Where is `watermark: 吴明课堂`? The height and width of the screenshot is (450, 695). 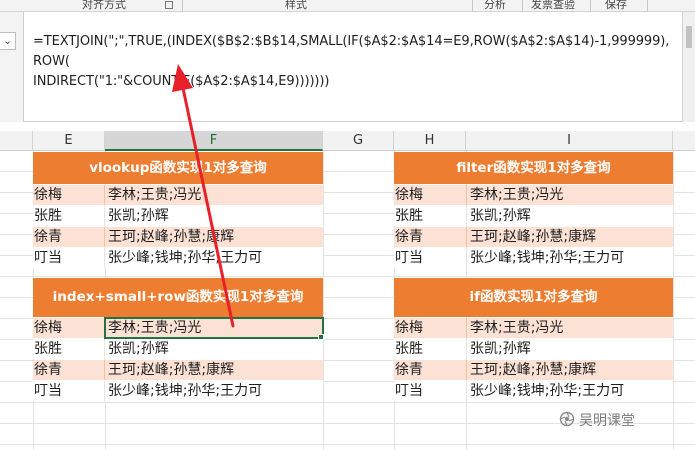
watermark: 吴明课堂 is located at coordinates (597, 420).